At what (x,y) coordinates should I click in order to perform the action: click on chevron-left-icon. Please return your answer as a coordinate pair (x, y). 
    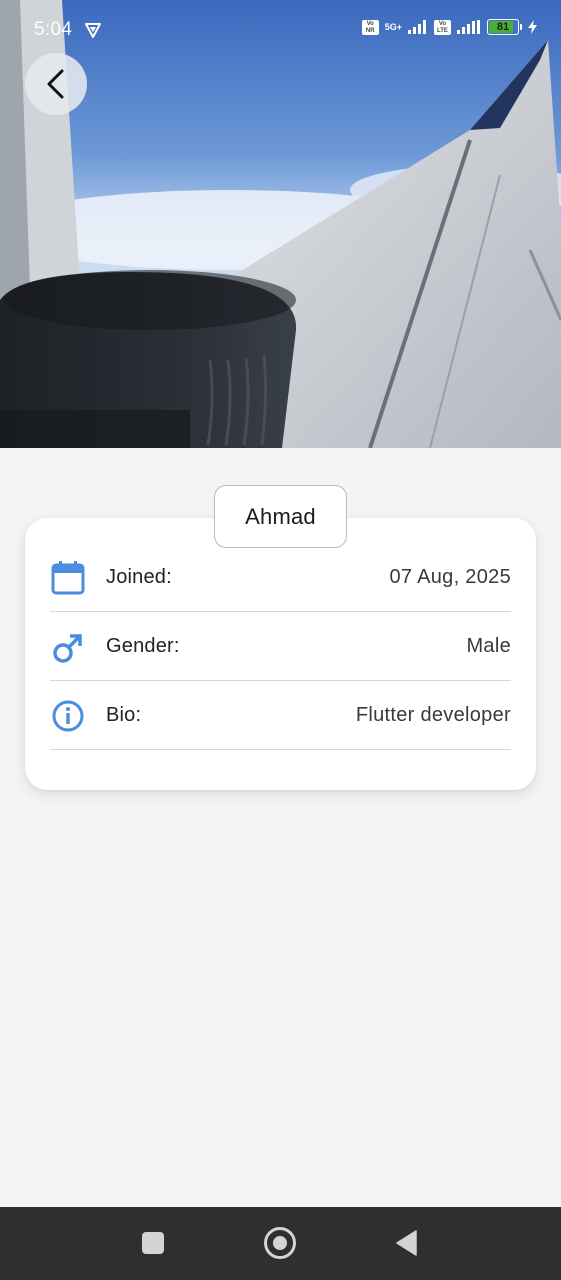
    Looking at the image, I should click on (55, 84).